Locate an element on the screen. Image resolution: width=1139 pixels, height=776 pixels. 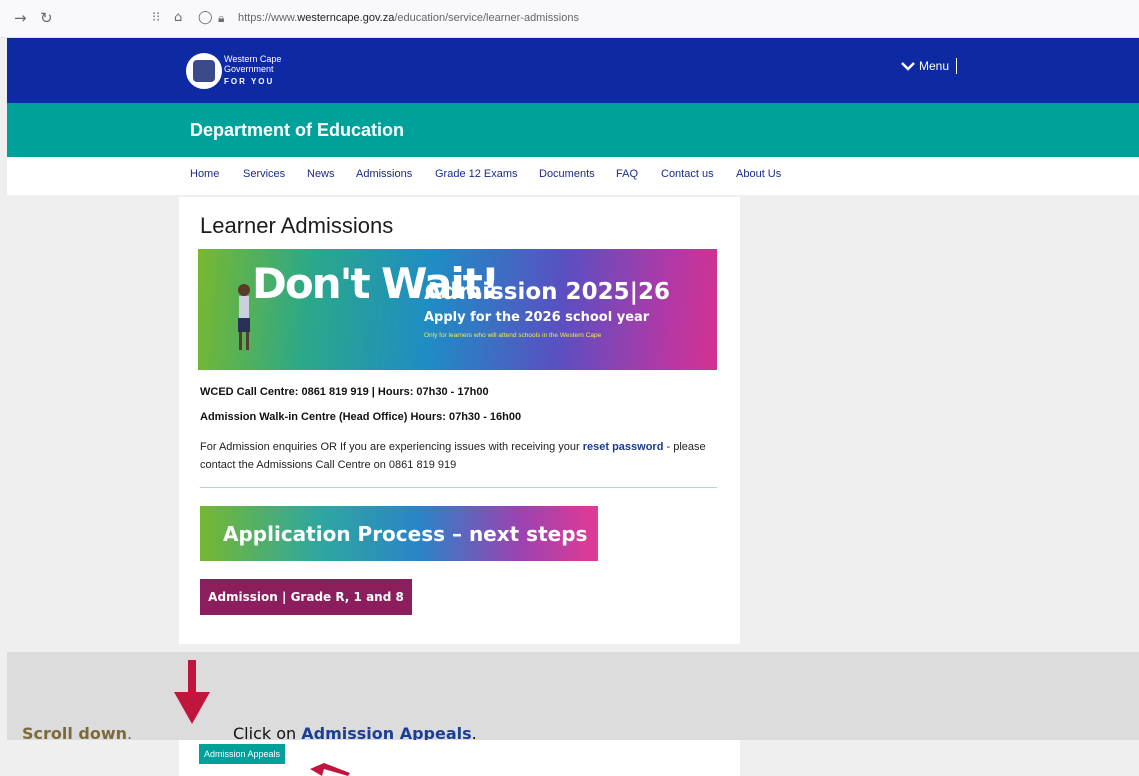
menu-label: Menu is located at coordinates (934, 66).